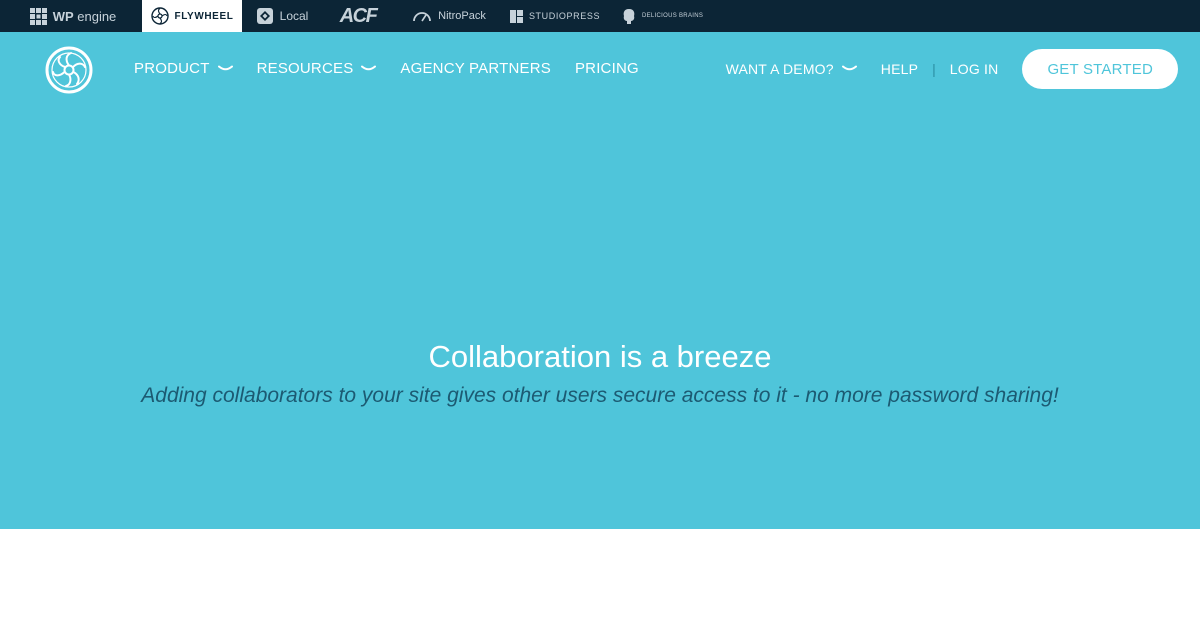 This screenshot has width=1200, height=630. Describe the element at coordinates (475, 68) in the screenshot. I see `nav-agency-partners: AGENCY PARTNERS` at that location.